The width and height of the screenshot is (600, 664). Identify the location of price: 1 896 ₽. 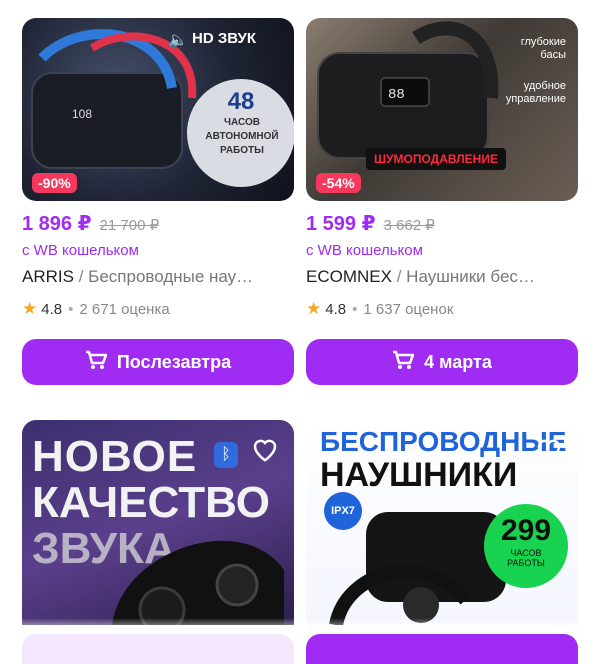
(57, 224).